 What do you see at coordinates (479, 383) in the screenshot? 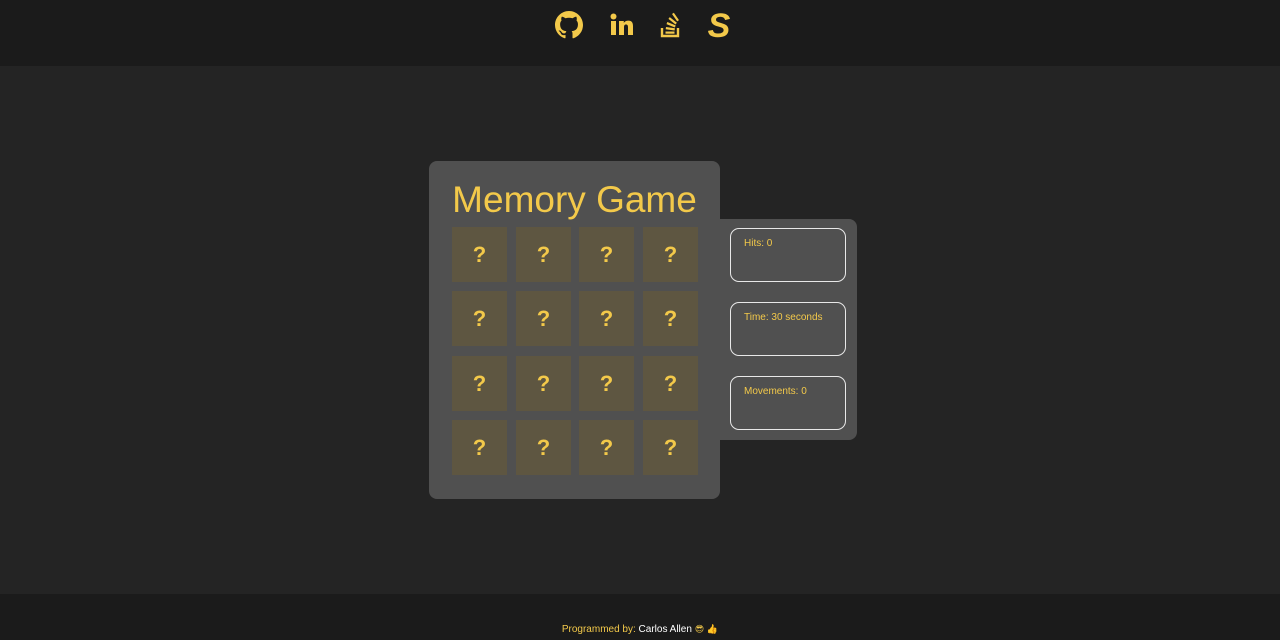
I see `memory-card-9: ?` at bounding box center [479, 383].